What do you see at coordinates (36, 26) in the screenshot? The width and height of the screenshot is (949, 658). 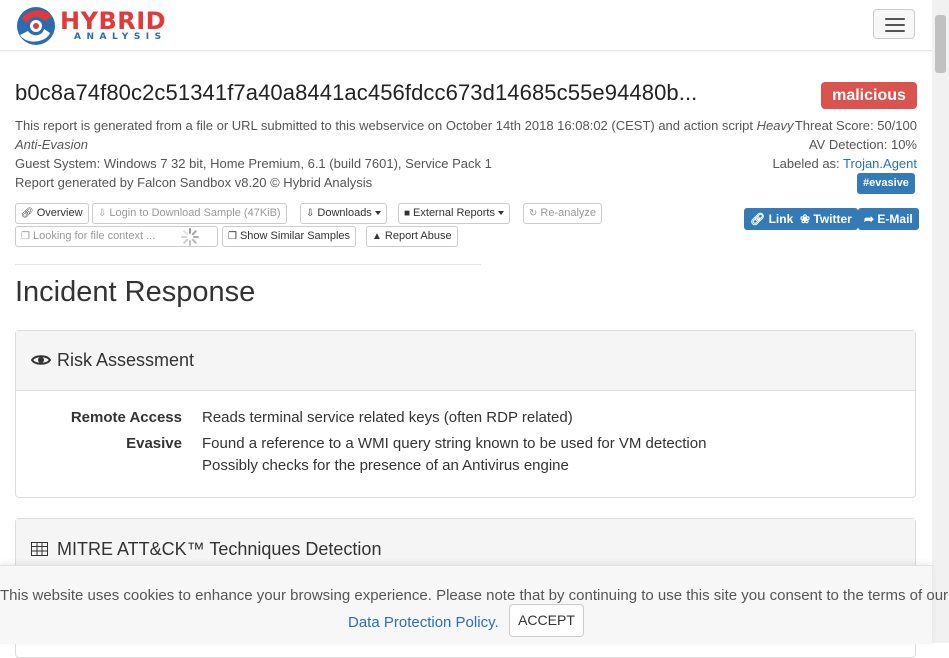 I see `logo-globe-icon` at bounding box center [36, 26].